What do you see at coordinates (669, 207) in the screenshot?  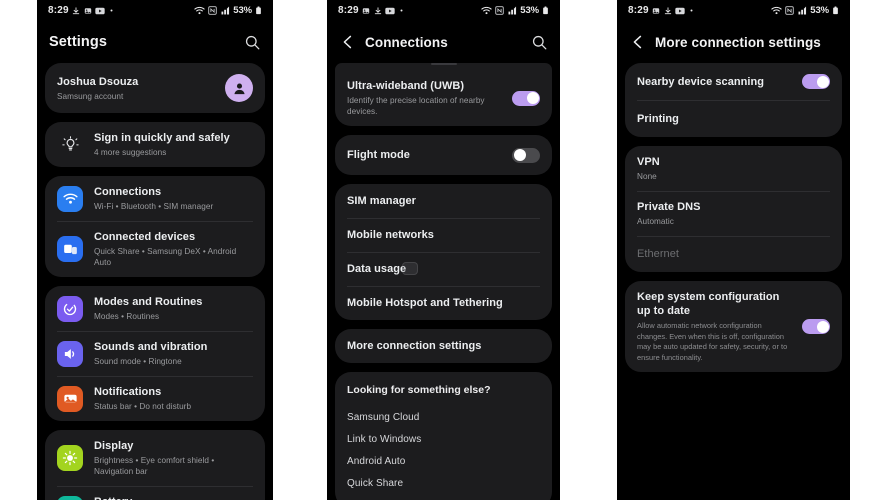 I see `row-title: Private DNS` at bounding box center [669, 207].